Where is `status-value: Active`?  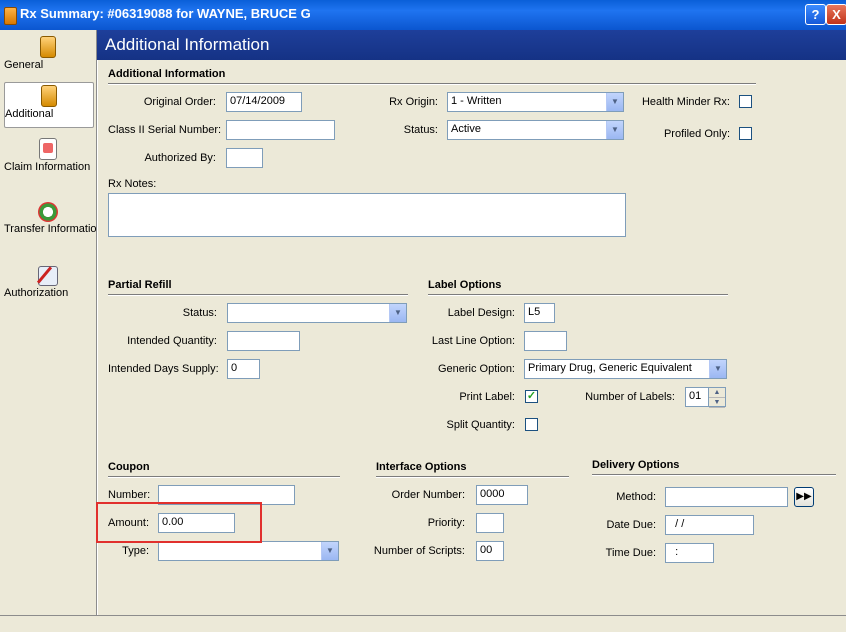
status-value: Active is located at coordinates (466, 129).